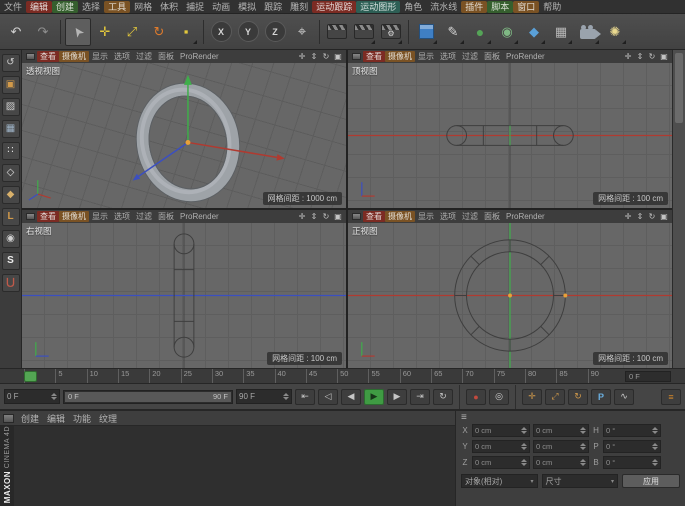 This screenshot has width=685, height=506. What do you see at coordinates (391, 32) in the screenshot?
I see `render-settings-button: ⚙` at bounding box center [391, 32].